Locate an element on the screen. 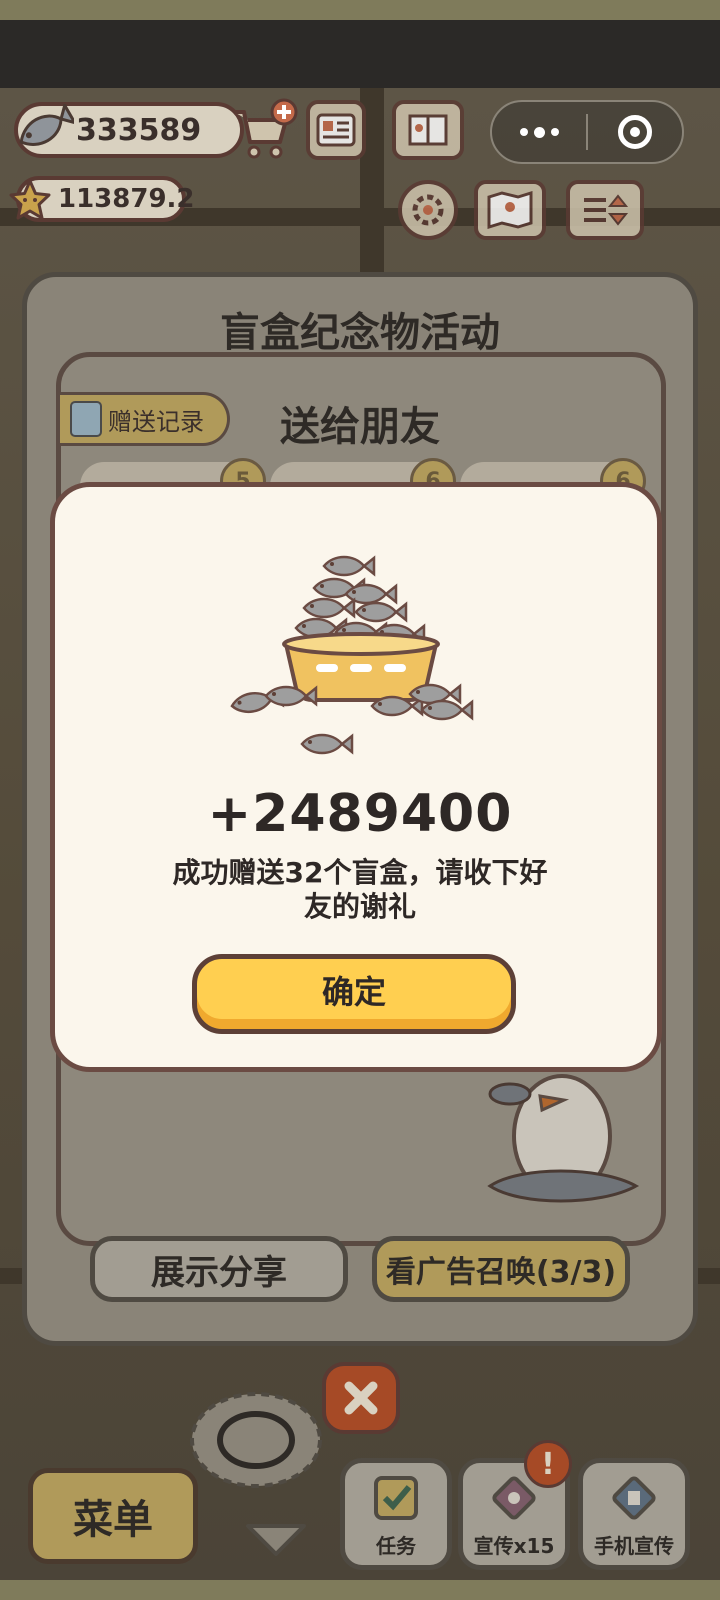 Image resolution: width=720 pixels, height=1600 pixels. watch-ad-summon-button: 看广告召唤(3/3) is located at coordinates (501, 1269).